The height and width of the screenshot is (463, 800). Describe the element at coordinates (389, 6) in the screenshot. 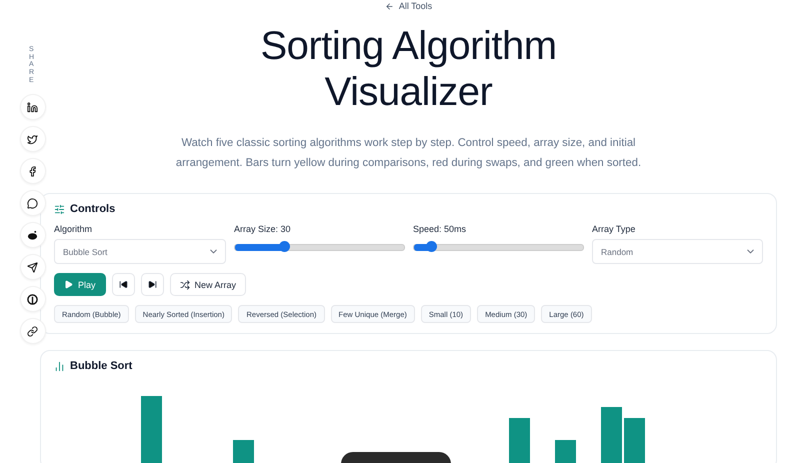

I see `back-arrow-icon` at that location.